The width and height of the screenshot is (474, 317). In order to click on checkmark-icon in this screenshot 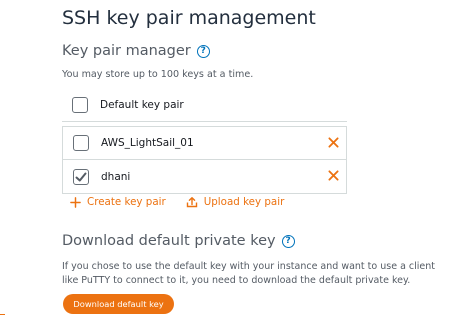, I will do `click(81, 176)`.